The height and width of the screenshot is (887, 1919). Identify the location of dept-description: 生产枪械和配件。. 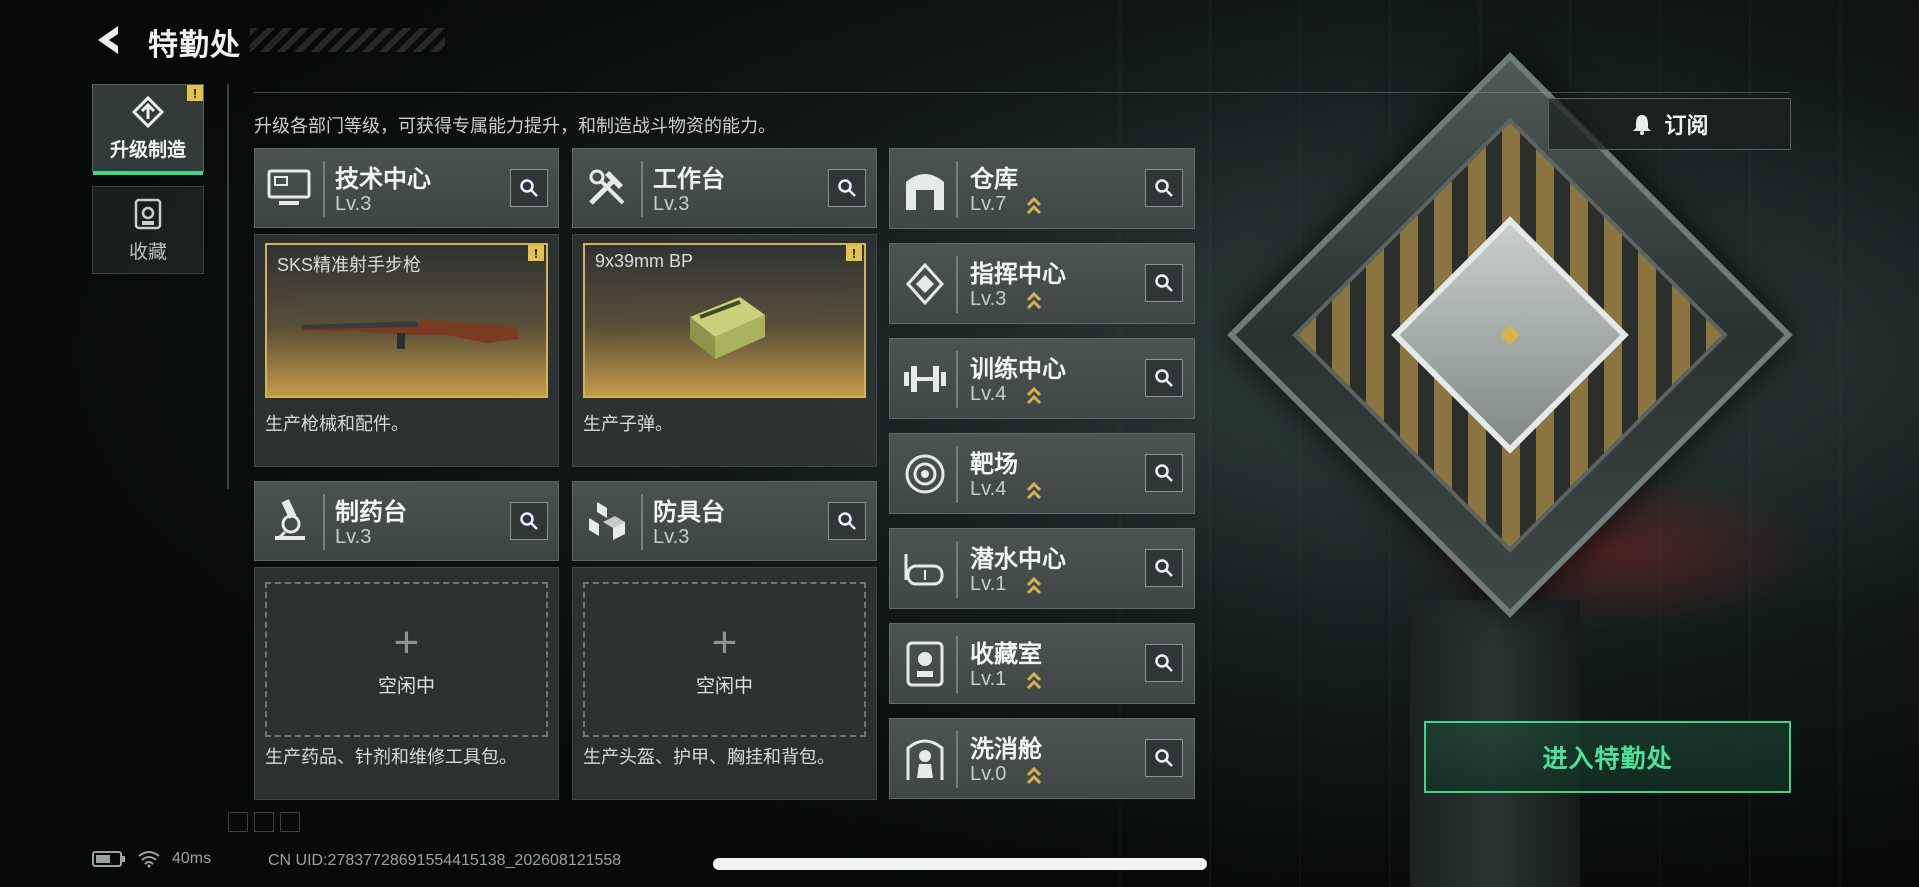
(337, 424).